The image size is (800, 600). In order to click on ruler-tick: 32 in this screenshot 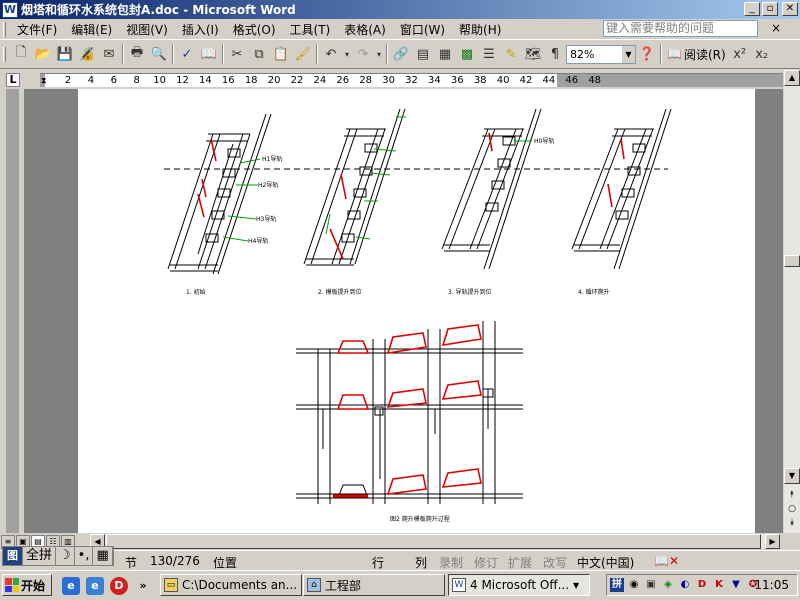, I will do `click(411, 80)`.